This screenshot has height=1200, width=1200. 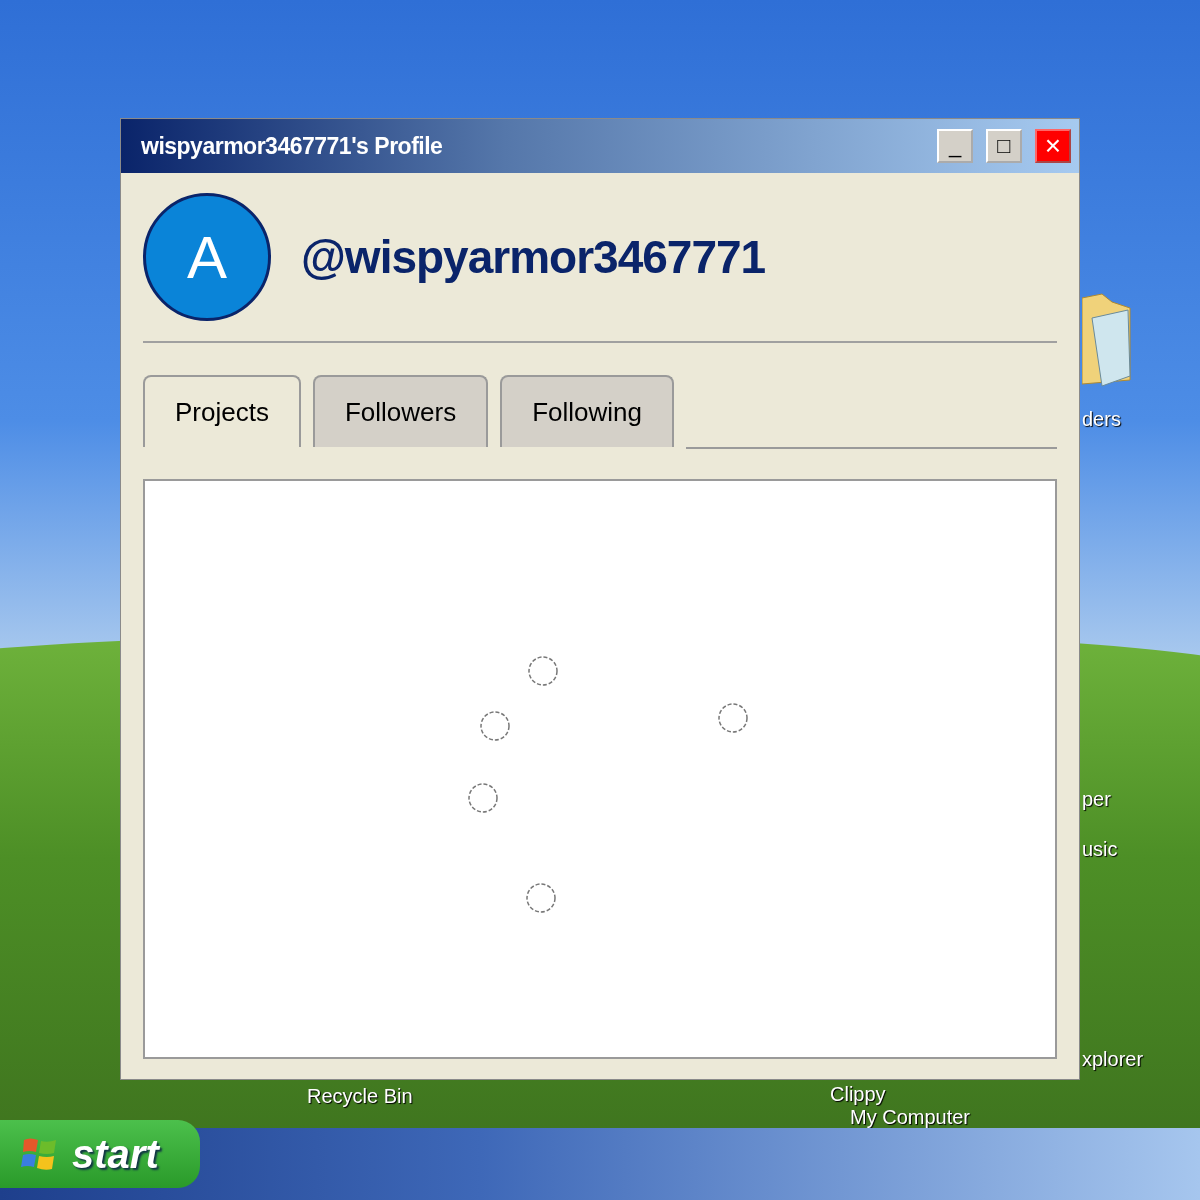 I want to click on desktop-icon-label: Clippy, so click(x=858, y=1094).